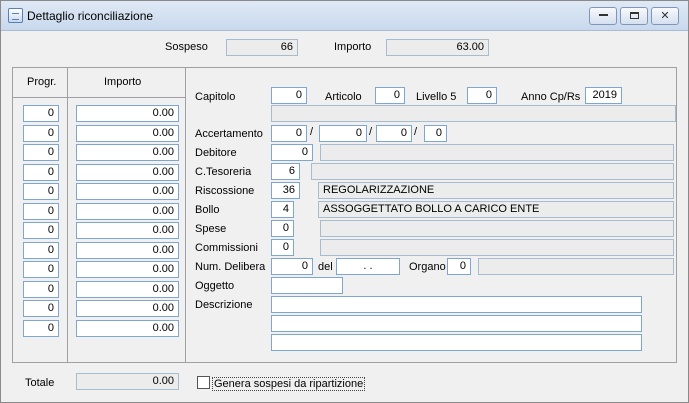  Describe the element at coordinates (497, 152) in the screenshot. I see `debitore-description-field` at that location.